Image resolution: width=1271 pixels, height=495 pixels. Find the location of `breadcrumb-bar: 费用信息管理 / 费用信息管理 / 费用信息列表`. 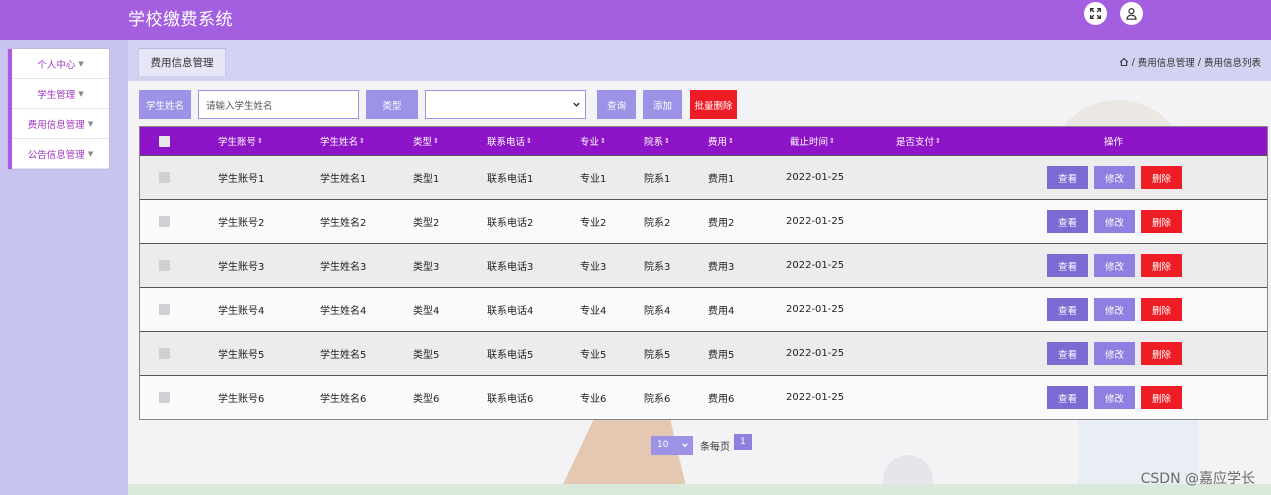

breadcrumb-bar: 费用信息管理 / 费用信息管理 / 费用信息列表 is located at coordinates (699, 60).